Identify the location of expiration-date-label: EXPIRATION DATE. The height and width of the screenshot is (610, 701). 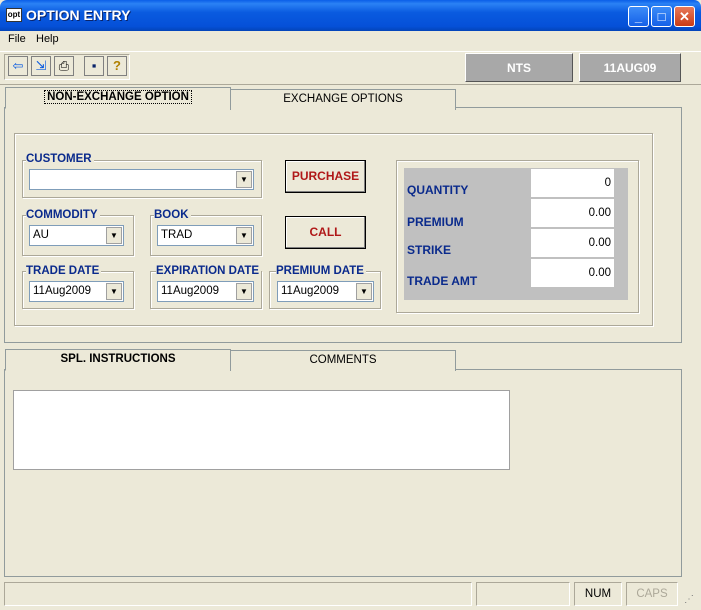
(209, 271).